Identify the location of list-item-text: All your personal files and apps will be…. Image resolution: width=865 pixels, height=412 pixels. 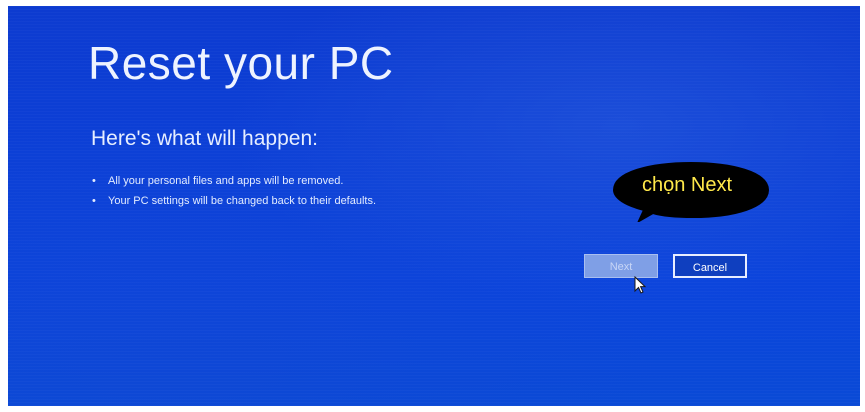
(226, 181).